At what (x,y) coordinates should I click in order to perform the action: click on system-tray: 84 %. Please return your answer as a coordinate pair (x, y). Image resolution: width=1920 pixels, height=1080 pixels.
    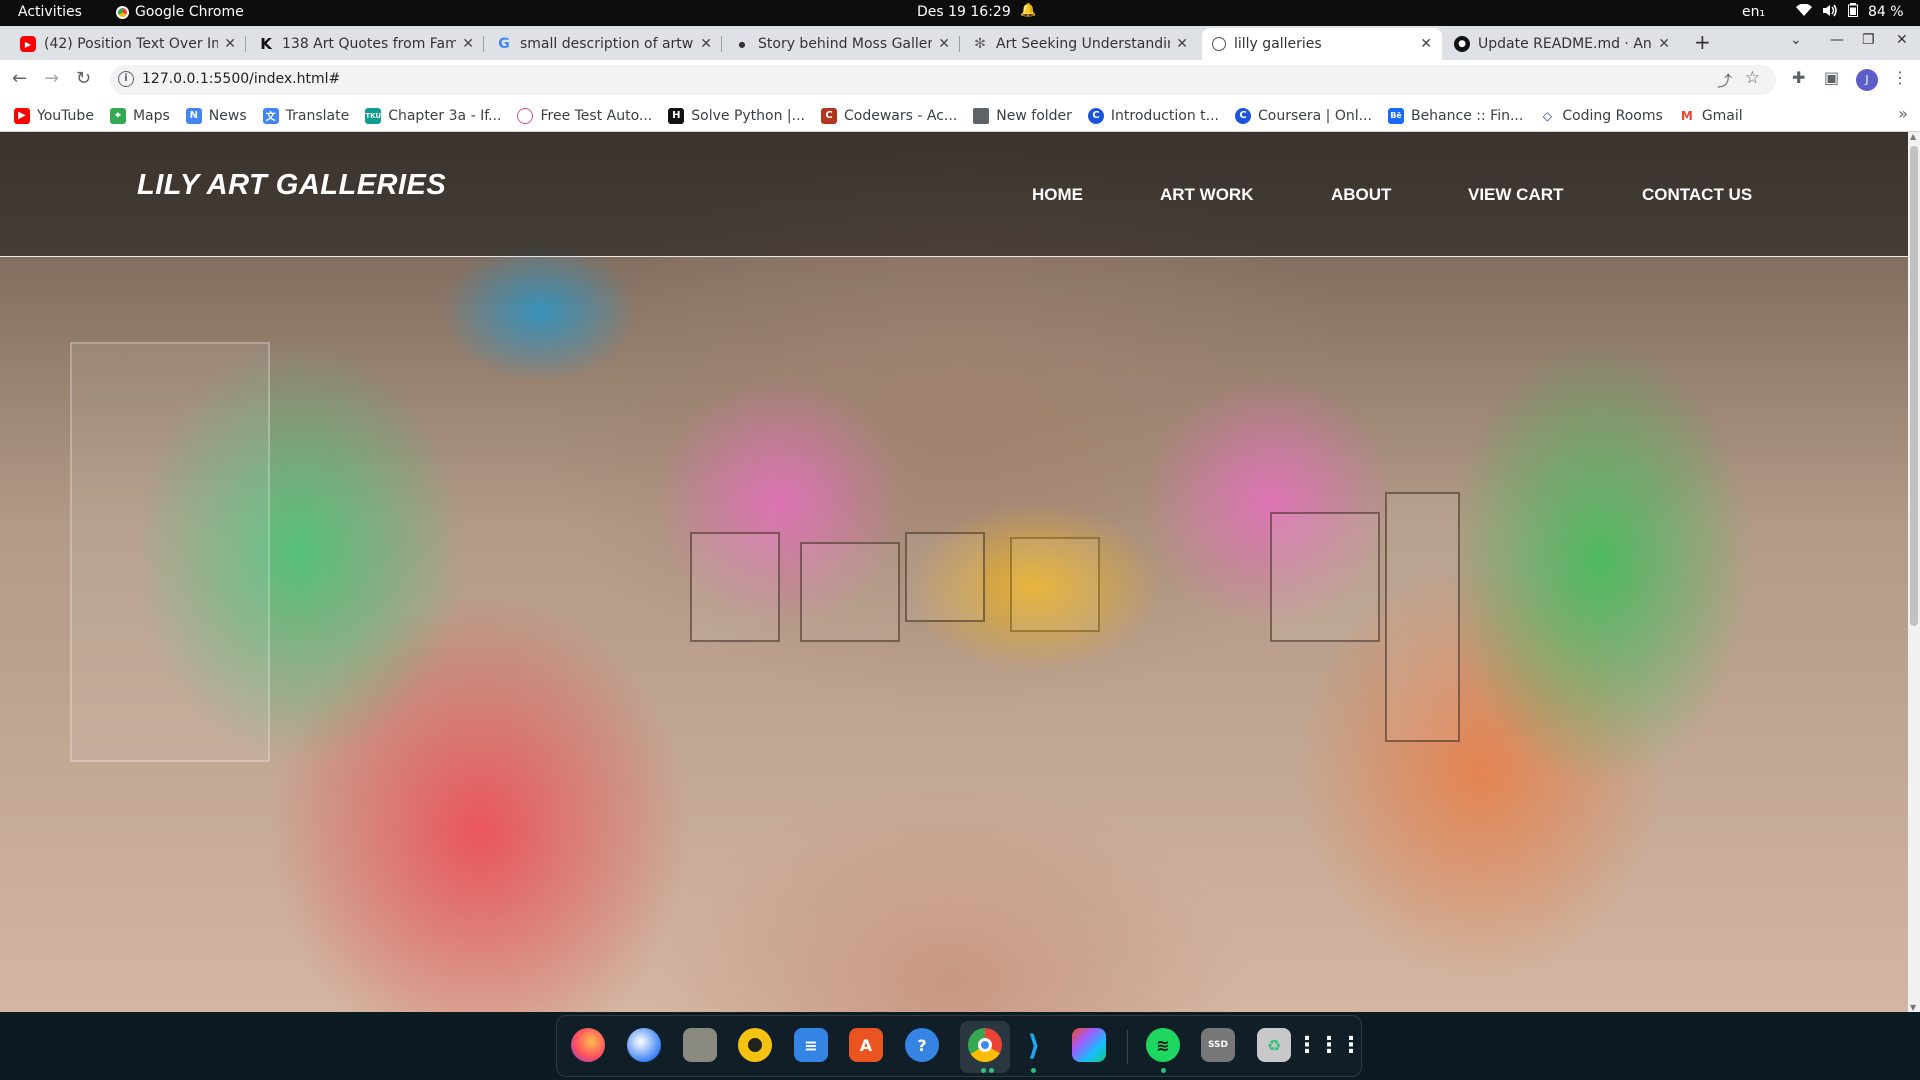
    Looking at the image, I should click on (1850, 12).